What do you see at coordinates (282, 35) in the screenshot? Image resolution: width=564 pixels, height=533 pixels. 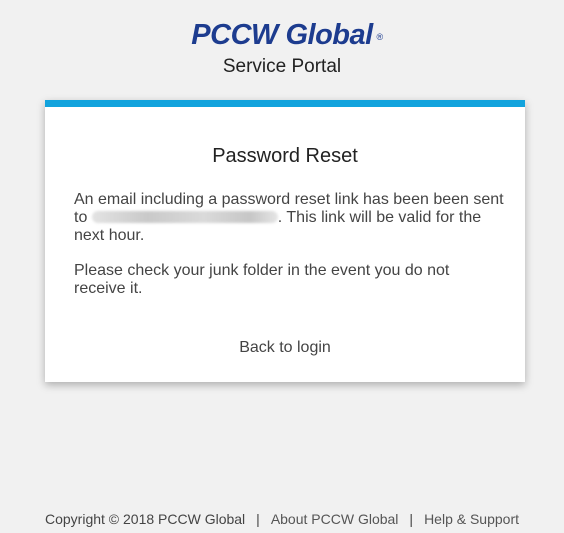 I see `logo-text: PCCW Global` at bounding box center [282, 35].